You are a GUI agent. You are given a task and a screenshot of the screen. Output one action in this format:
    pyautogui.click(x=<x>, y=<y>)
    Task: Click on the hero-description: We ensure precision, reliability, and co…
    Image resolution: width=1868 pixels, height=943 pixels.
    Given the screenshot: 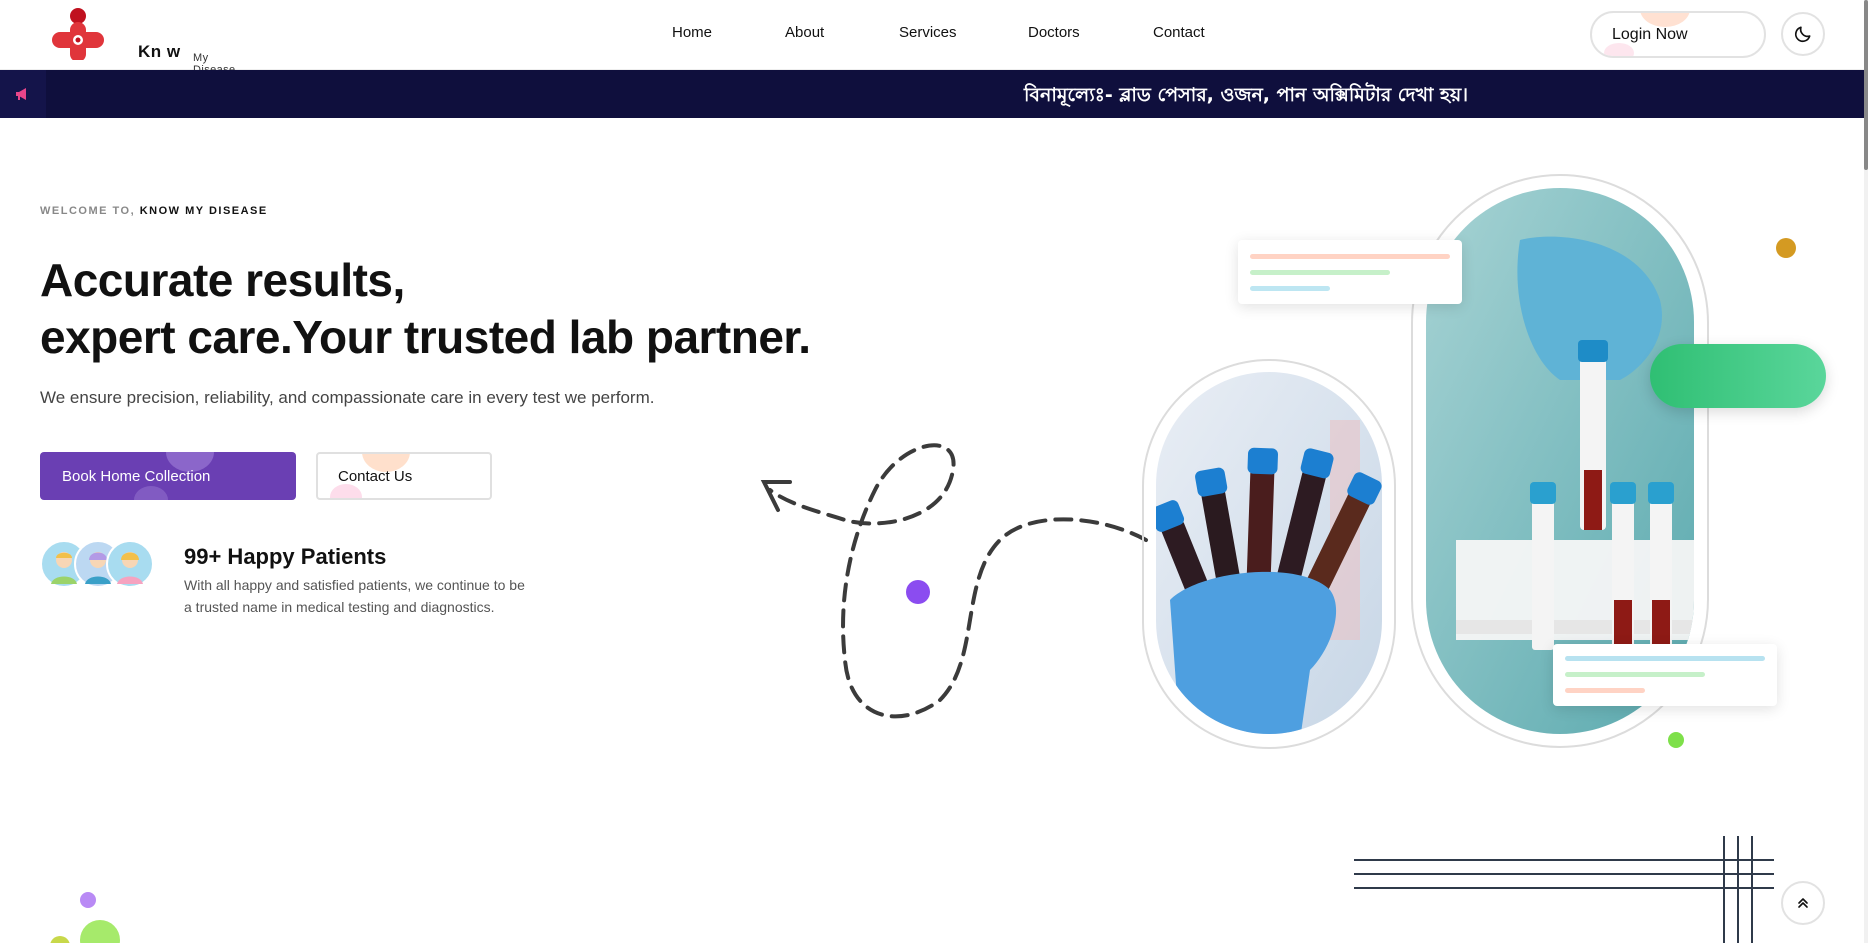 What is the action you would take?
    pyautogui.click(x=347, y=397)
    